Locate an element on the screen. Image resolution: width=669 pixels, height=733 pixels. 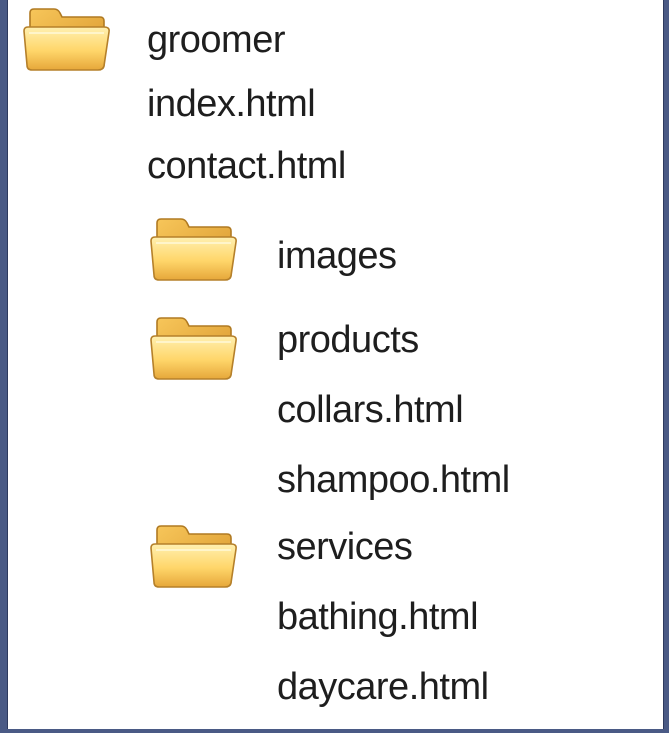
file-label-collars-html: collars.html is located at coordinates (370, 410).